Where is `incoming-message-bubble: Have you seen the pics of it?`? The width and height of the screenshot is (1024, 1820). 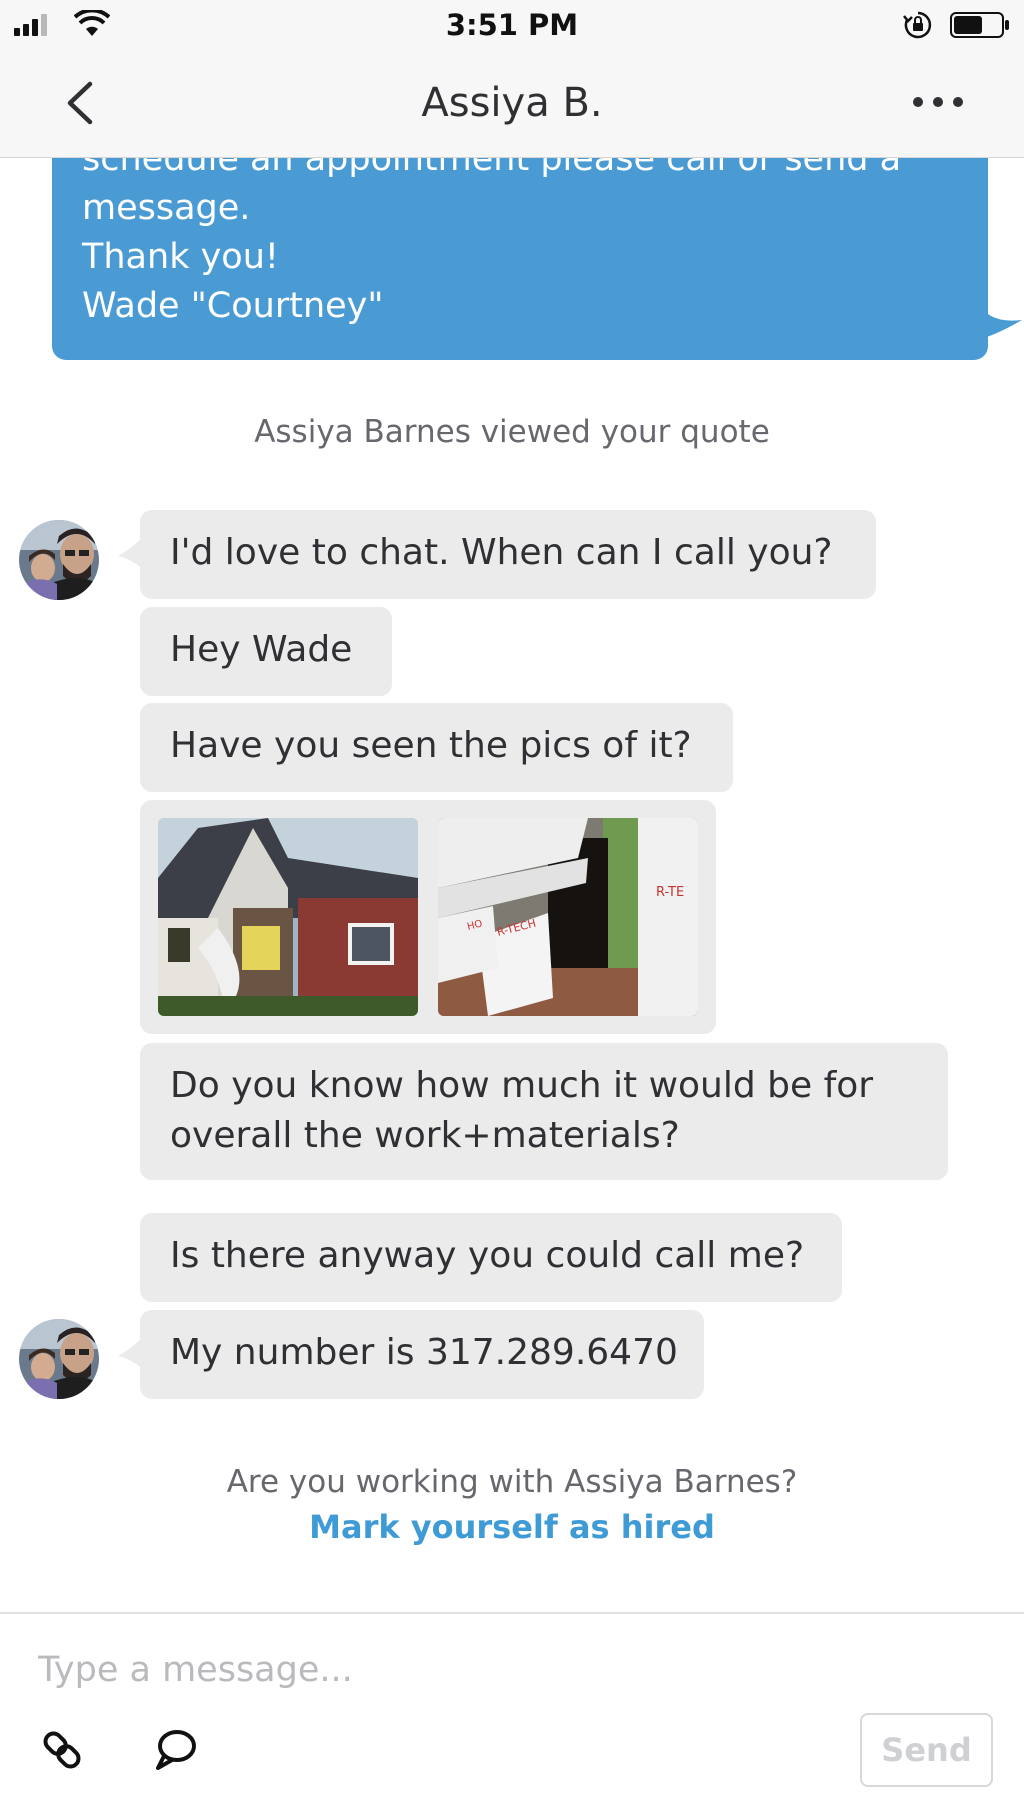 incoming-message-bubble: Have you seen the pics of it? is located at coordinates (436, 747).